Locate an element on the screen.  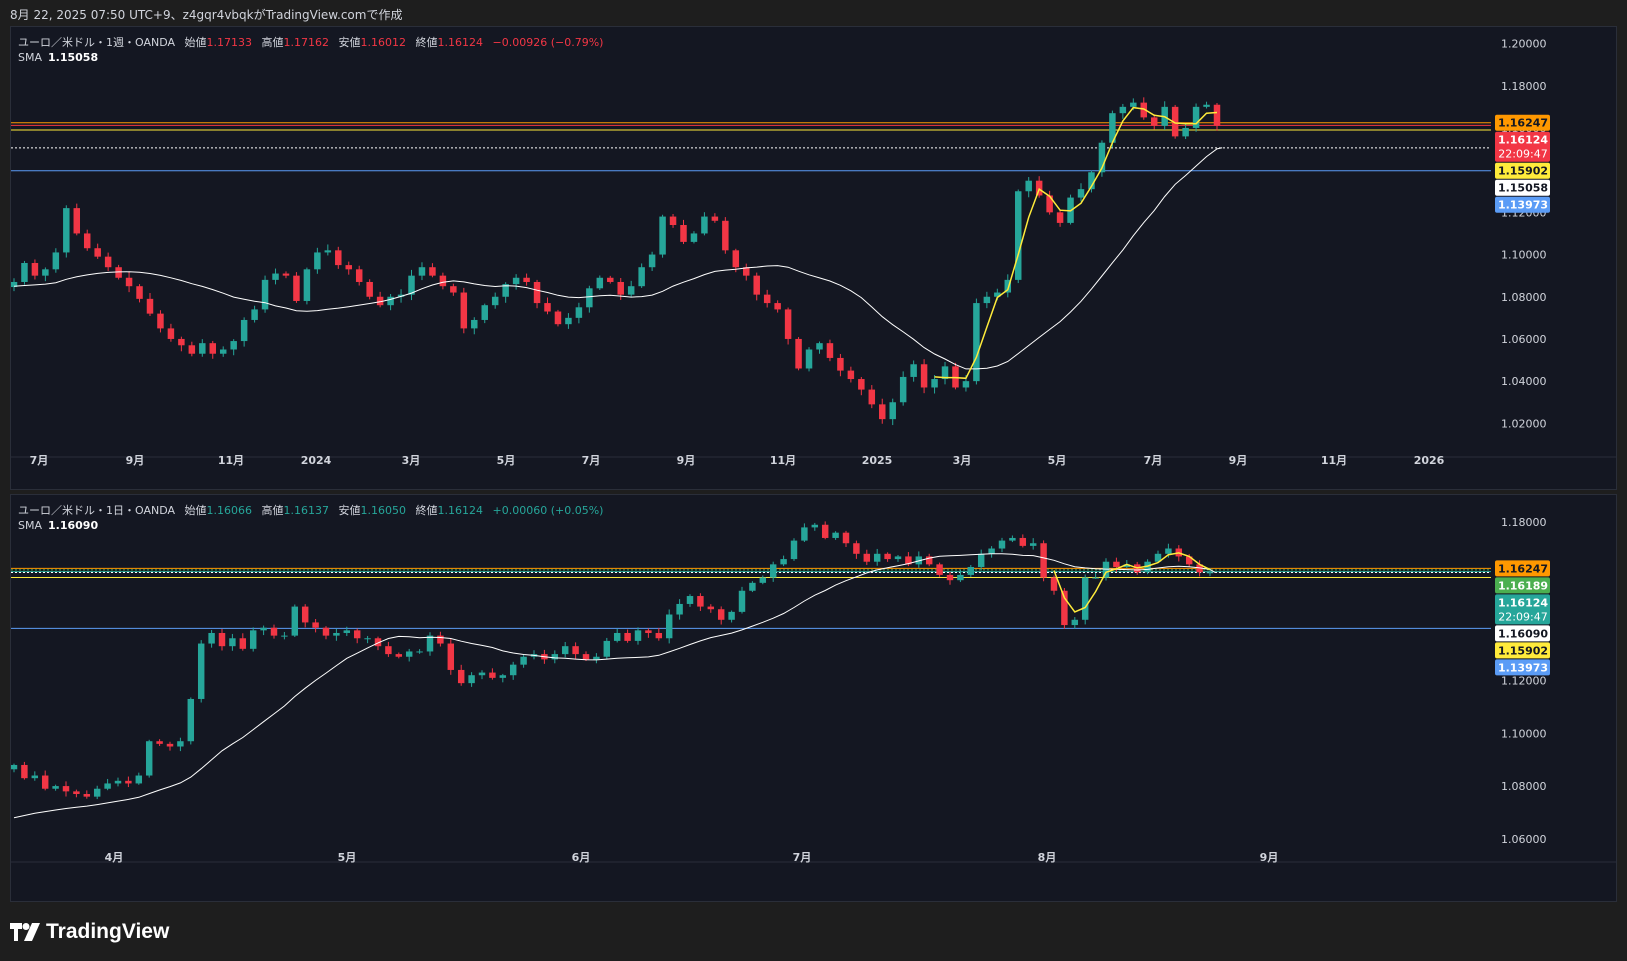
low-label: 安値 is located at coordinates (349, 42).